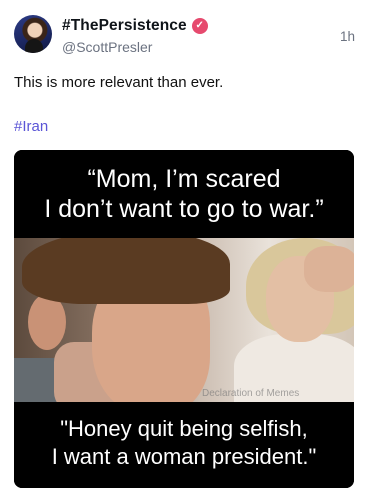 The width and height of the screenshot is (369, 500). What do you see at coordinates (184, 36) in the screenshot?
I see `post-header: #ThePersistence ✓ @ScottPresler 1h` at bounding box center [184, 36].